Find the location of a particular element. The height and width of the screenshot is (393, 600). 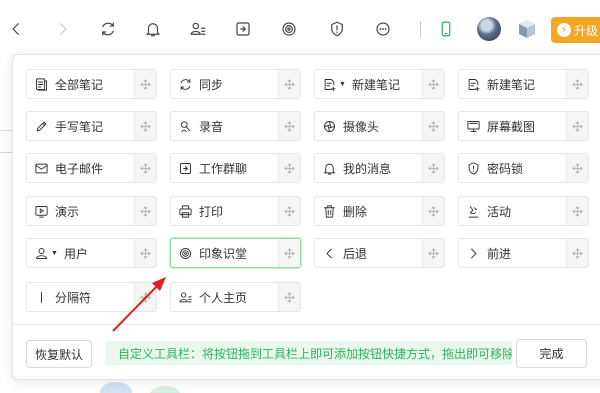

tool-tile: 屏幕截图 is located at coordinates (523, 126).